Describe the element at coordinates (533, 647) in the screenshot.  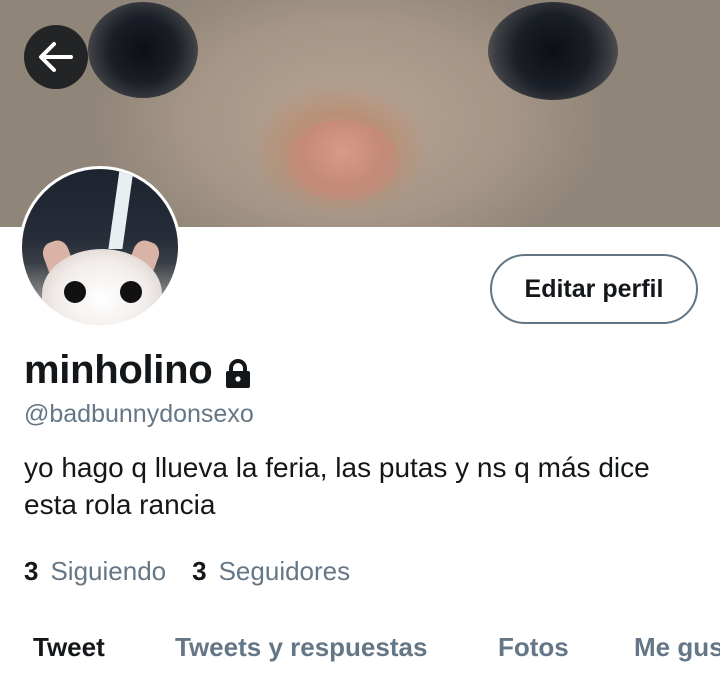
I see `tab-photos: Fotos` at that location.